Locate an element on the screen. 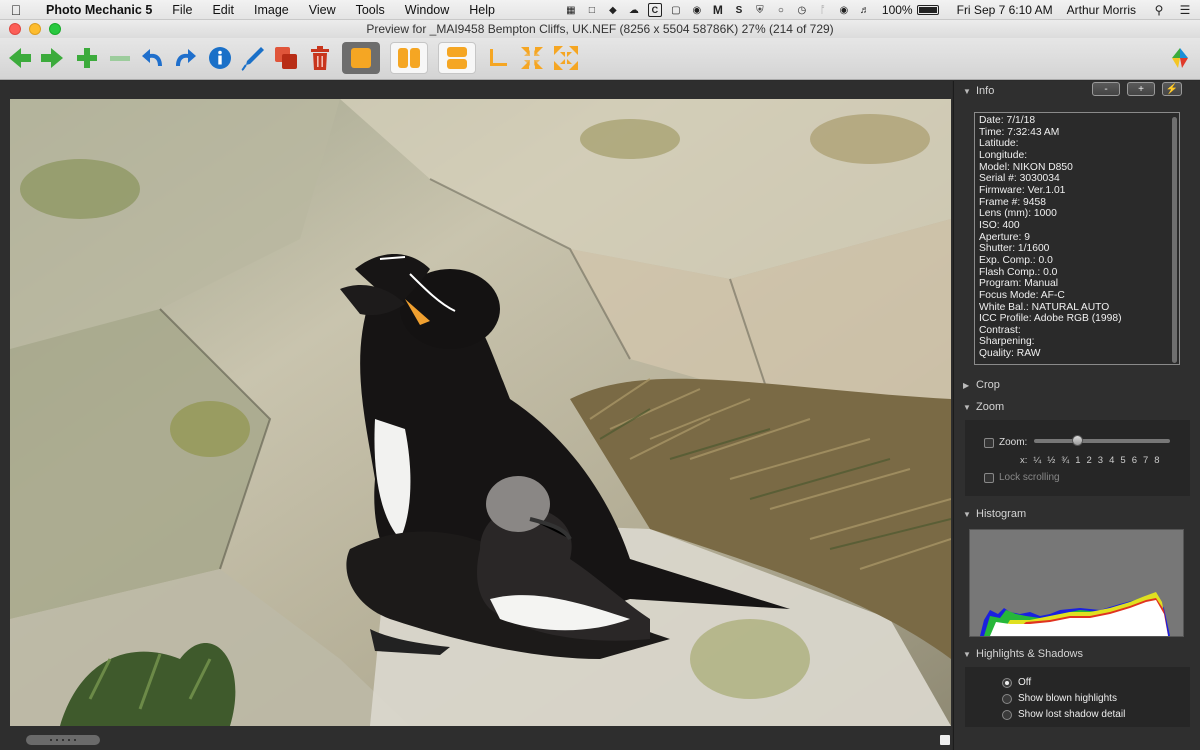  info-line: ISO: 400 is located at coordinates (999, 225).